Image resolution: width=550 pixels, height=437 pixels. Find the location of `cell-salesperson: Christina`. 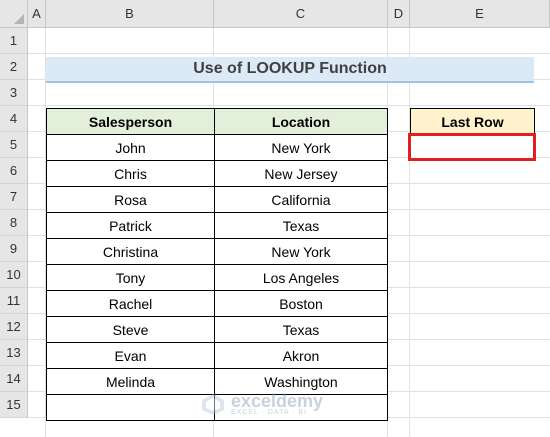

cell-salesperson: Christina is located at coordinates (130, 251).